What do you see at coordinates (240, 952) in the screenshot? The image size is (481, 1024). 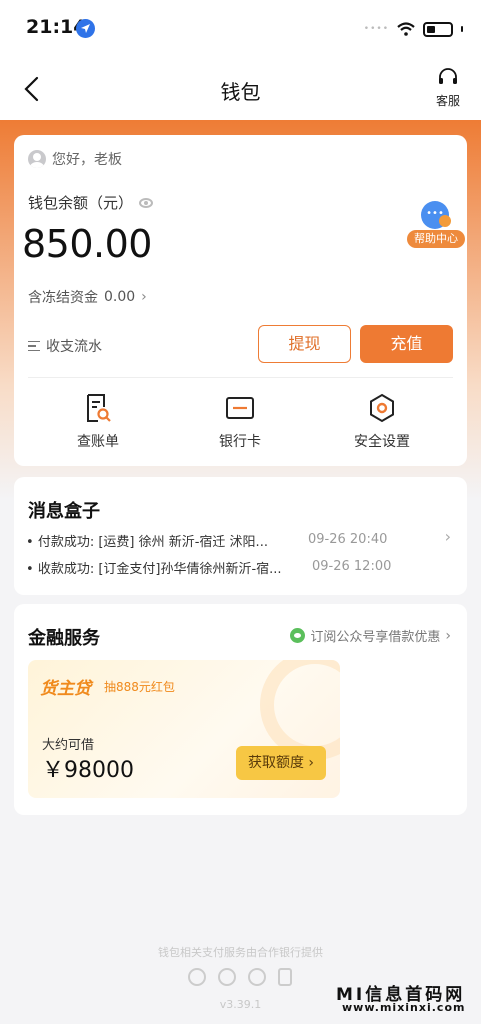 I see `footer-provider-text: 钱包相关支付服务由合作银行提供` at bounding box center [240, 952].